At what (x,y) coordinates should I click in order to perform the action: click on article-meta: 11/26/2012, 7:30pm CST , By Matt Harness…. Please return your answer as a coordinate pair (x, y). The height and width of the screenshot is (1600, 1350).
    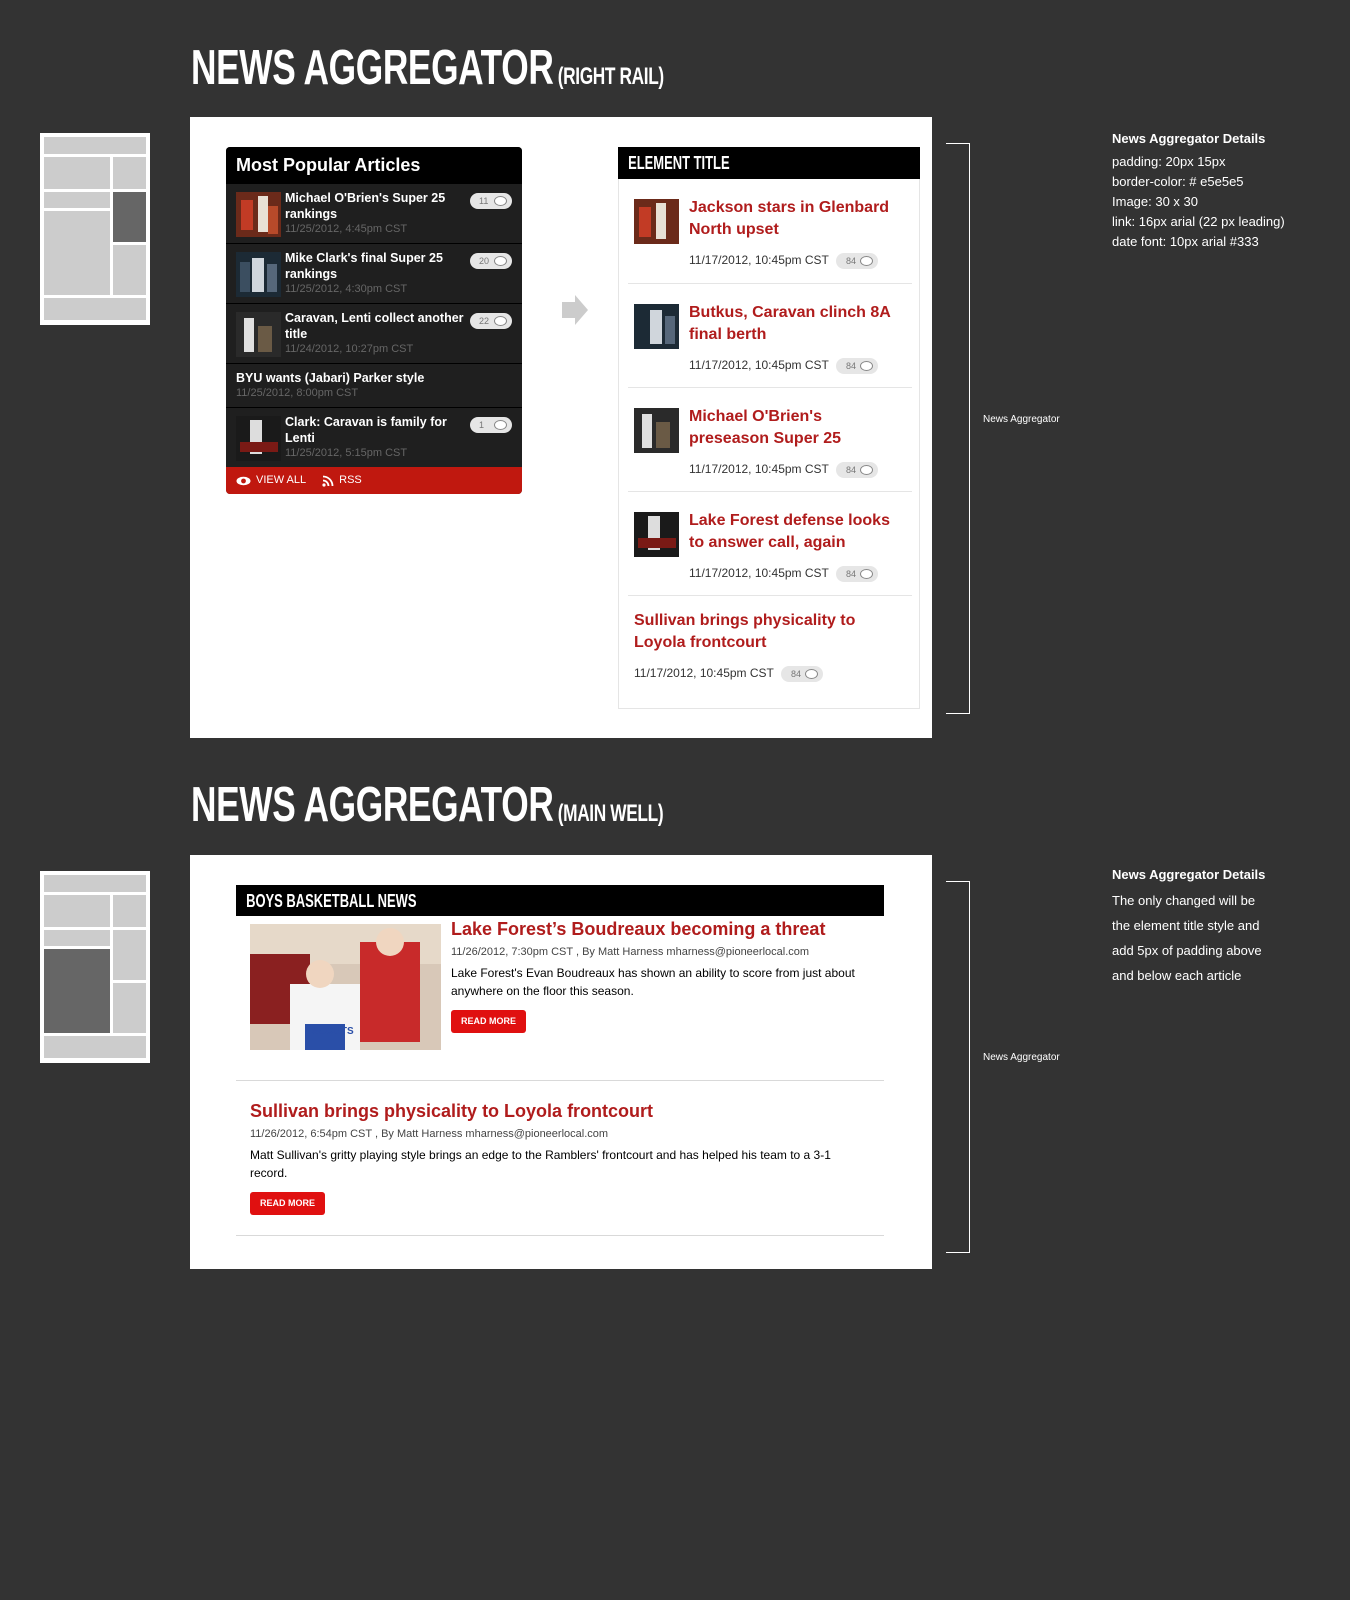
    Looking at the image, I should click on (630, 952).